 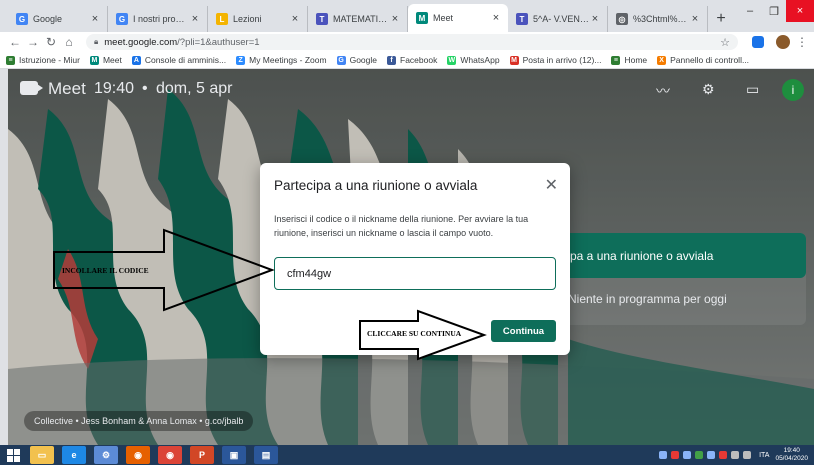 What do you see at coordinates (363, 60) in the screenshot?
I see `bookmark-label: Google` at bounding box center [363, 60].